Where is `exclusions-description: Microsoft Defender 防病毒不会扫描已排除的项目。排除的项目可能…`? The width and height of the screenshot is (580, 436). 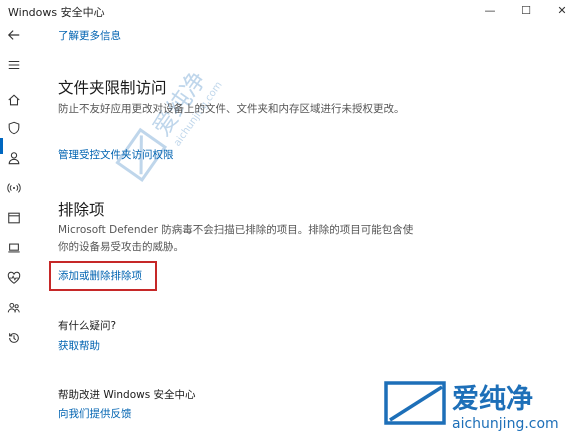 exclusions-description: Microsoft Defender 防病毒不会扫描已排除的项目。排除的项目可能… is located at coordinates (236, 238).